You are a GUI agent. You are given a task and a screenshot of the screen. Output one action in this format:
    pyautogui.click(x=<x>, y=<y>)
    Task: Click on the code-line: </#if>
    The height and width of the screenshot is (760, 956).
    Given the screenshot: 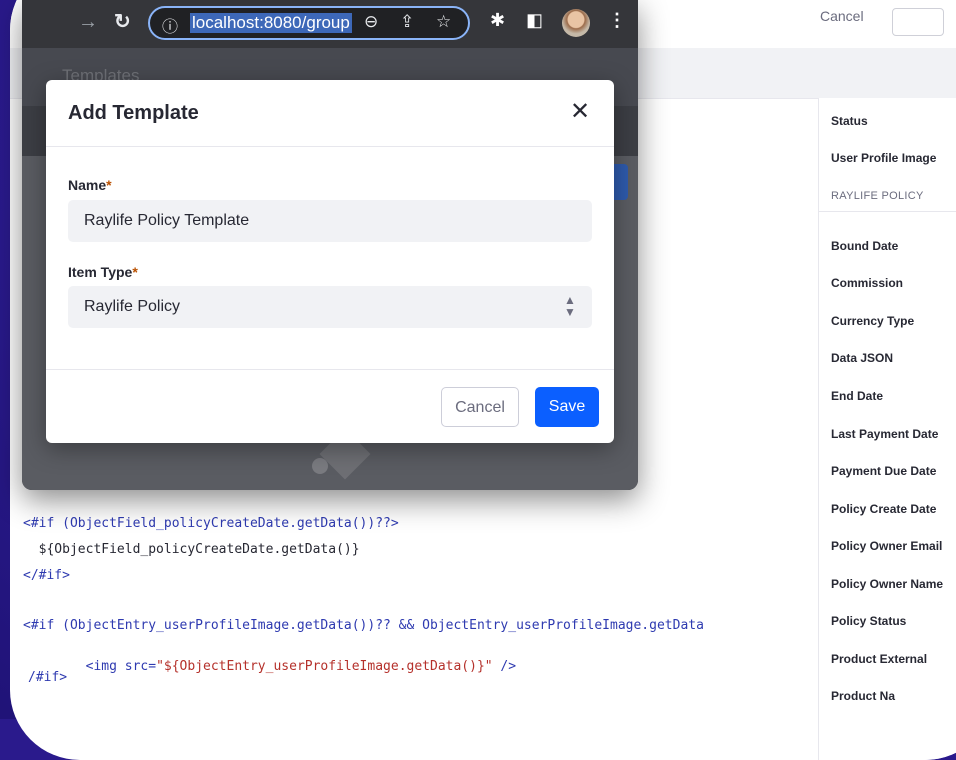 What is the action you would take?
    pyautogui.click(x=46, y=575)
    